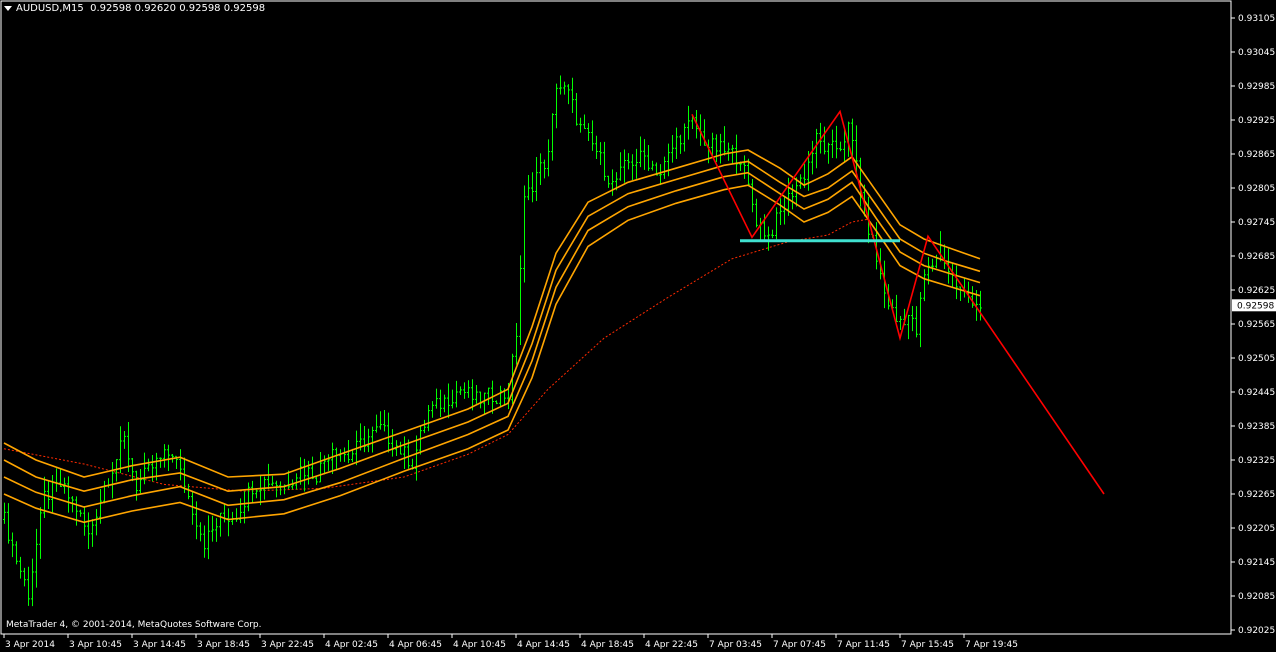  Describe the element at coordinates (1256, 563) in the screenshot. I see `price-tick-label: 0.92145` at that location.